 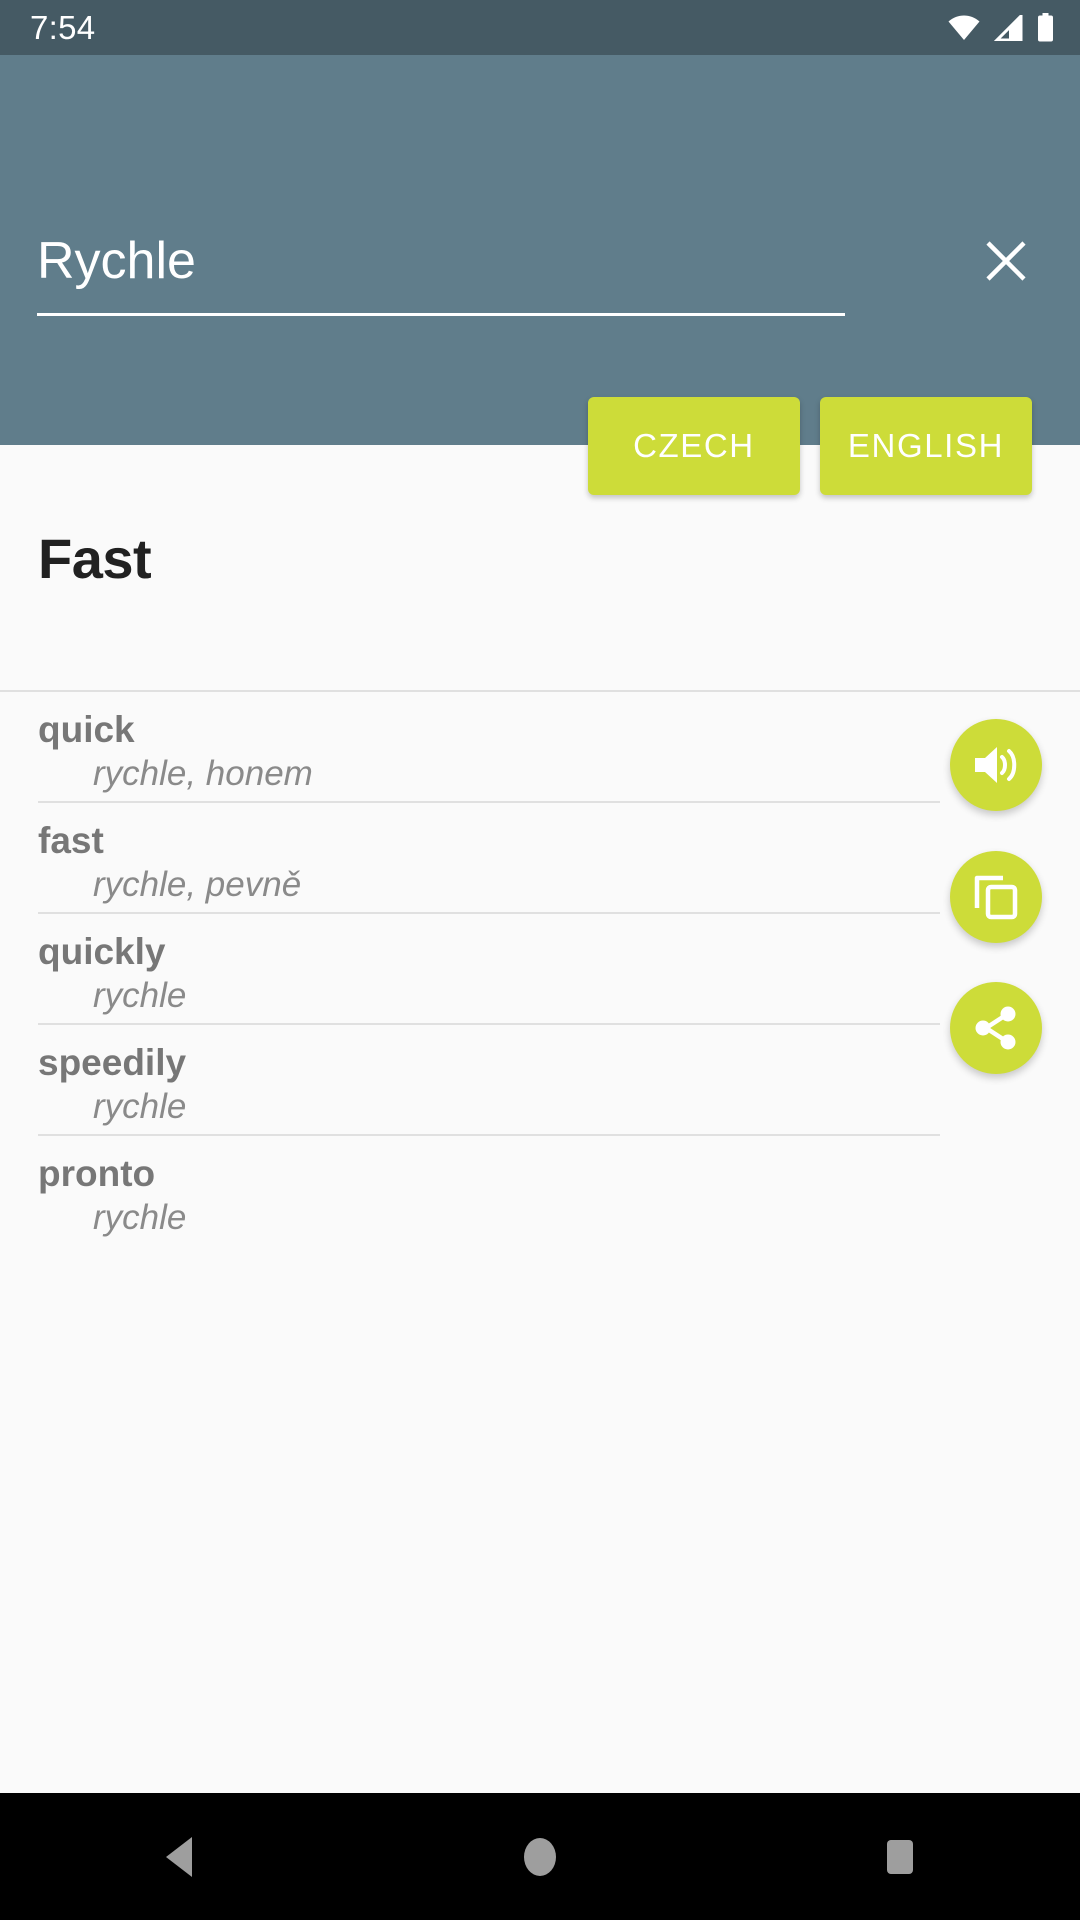 I want to click on share-button, so click(x=996, y=1028).